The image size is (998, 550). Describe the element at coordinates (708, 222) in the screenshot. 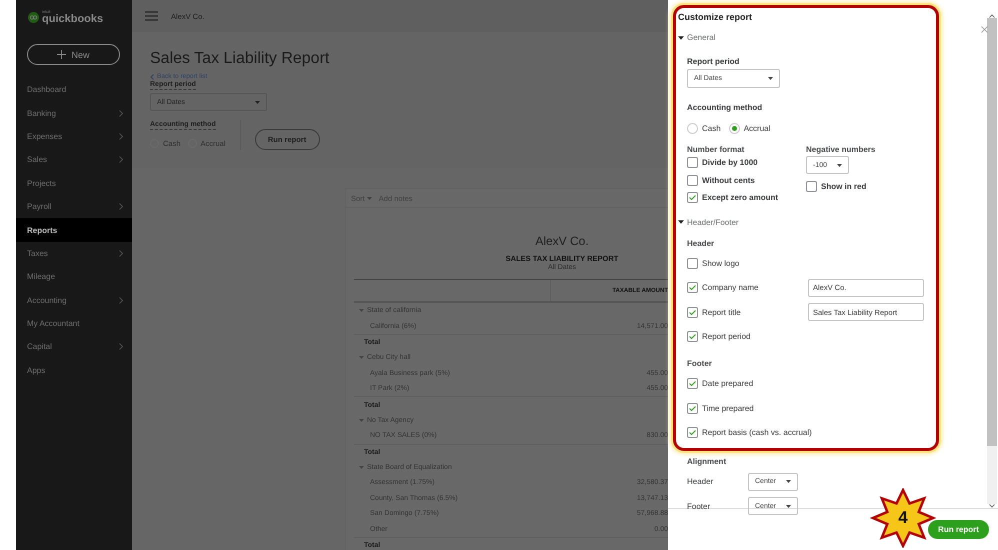

I see `section-toggle: Header/Footer` at that location.